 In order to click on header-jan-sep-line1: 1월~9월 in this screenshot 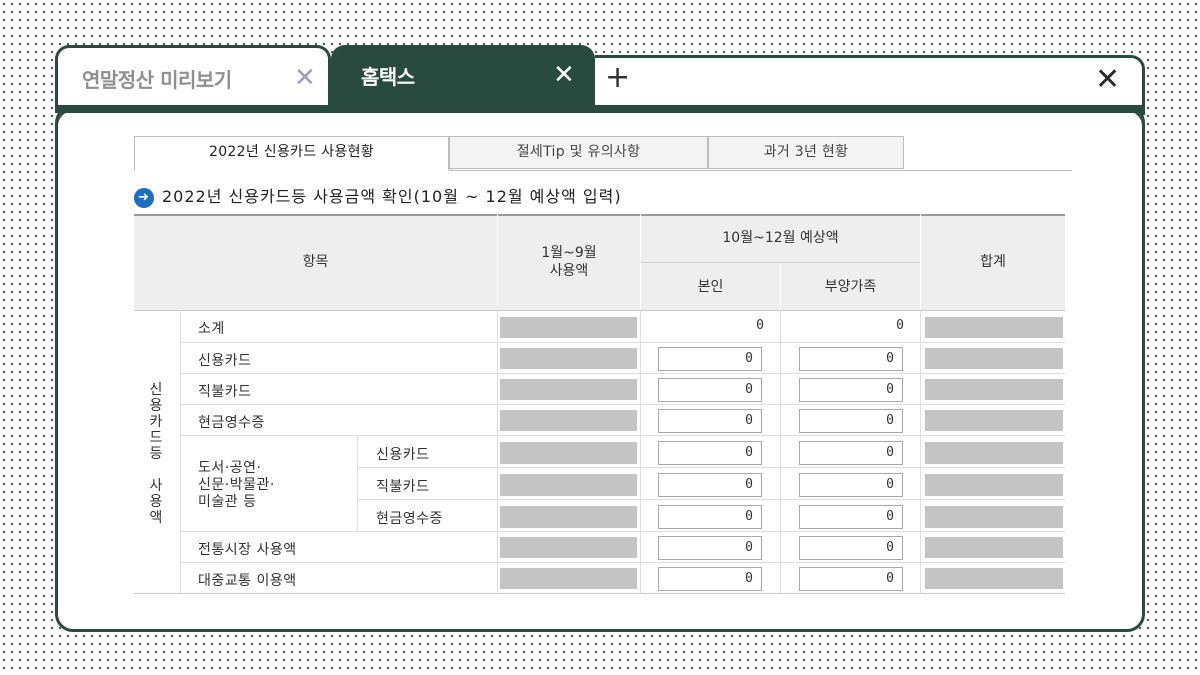, I will do `click(569, 253)`.